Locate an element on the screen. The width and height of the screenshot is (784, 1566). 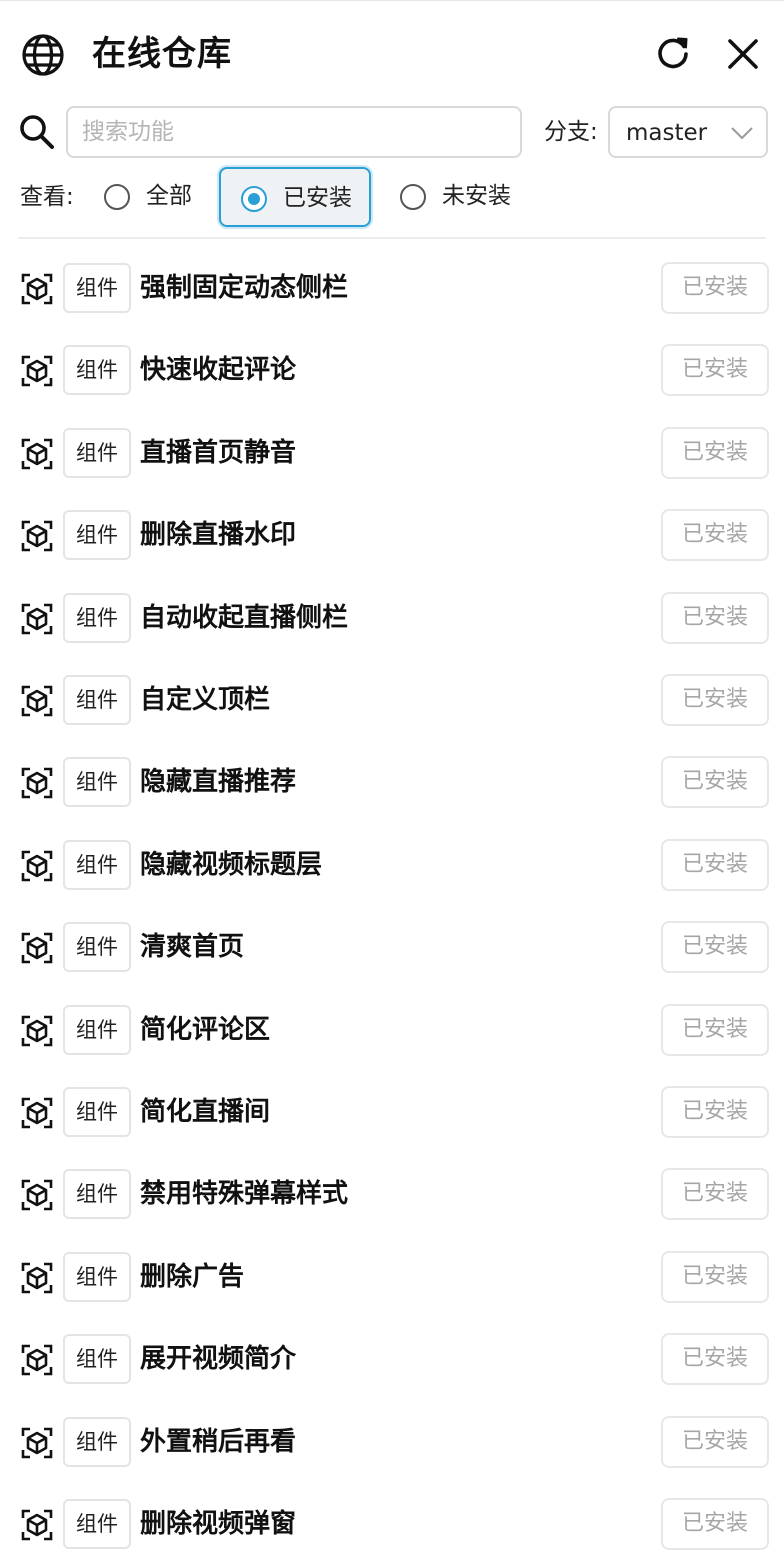
divider is located at coordinates (392, 238).